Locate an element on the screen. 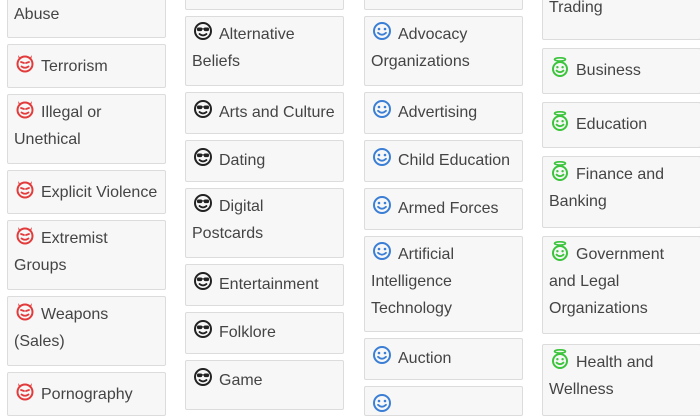 This screenshot has height=416, width=700. category-tile-digital-postcards: Digital Postcards is located at coordinates (264, 223).